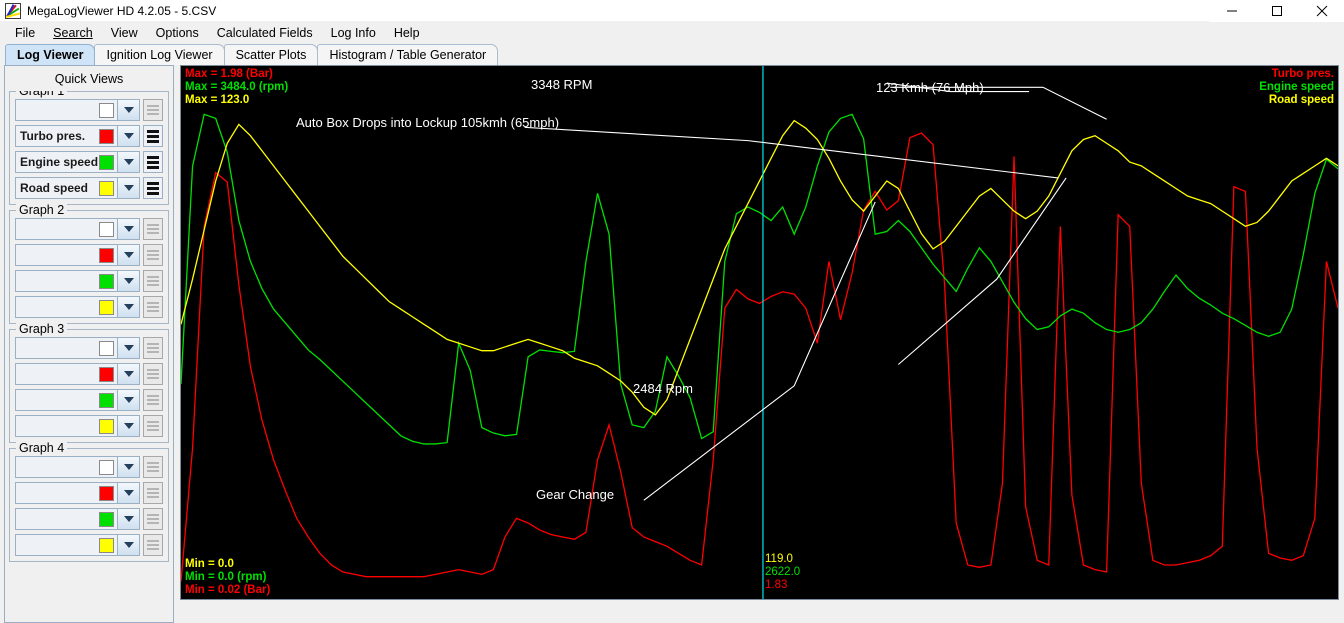 This screenshot has height=623, width=1344. What do you see at coordinates (53, 136) in the screenshot?
I see `channel-name: Turbo pres.` at bounding box center [53, 136].